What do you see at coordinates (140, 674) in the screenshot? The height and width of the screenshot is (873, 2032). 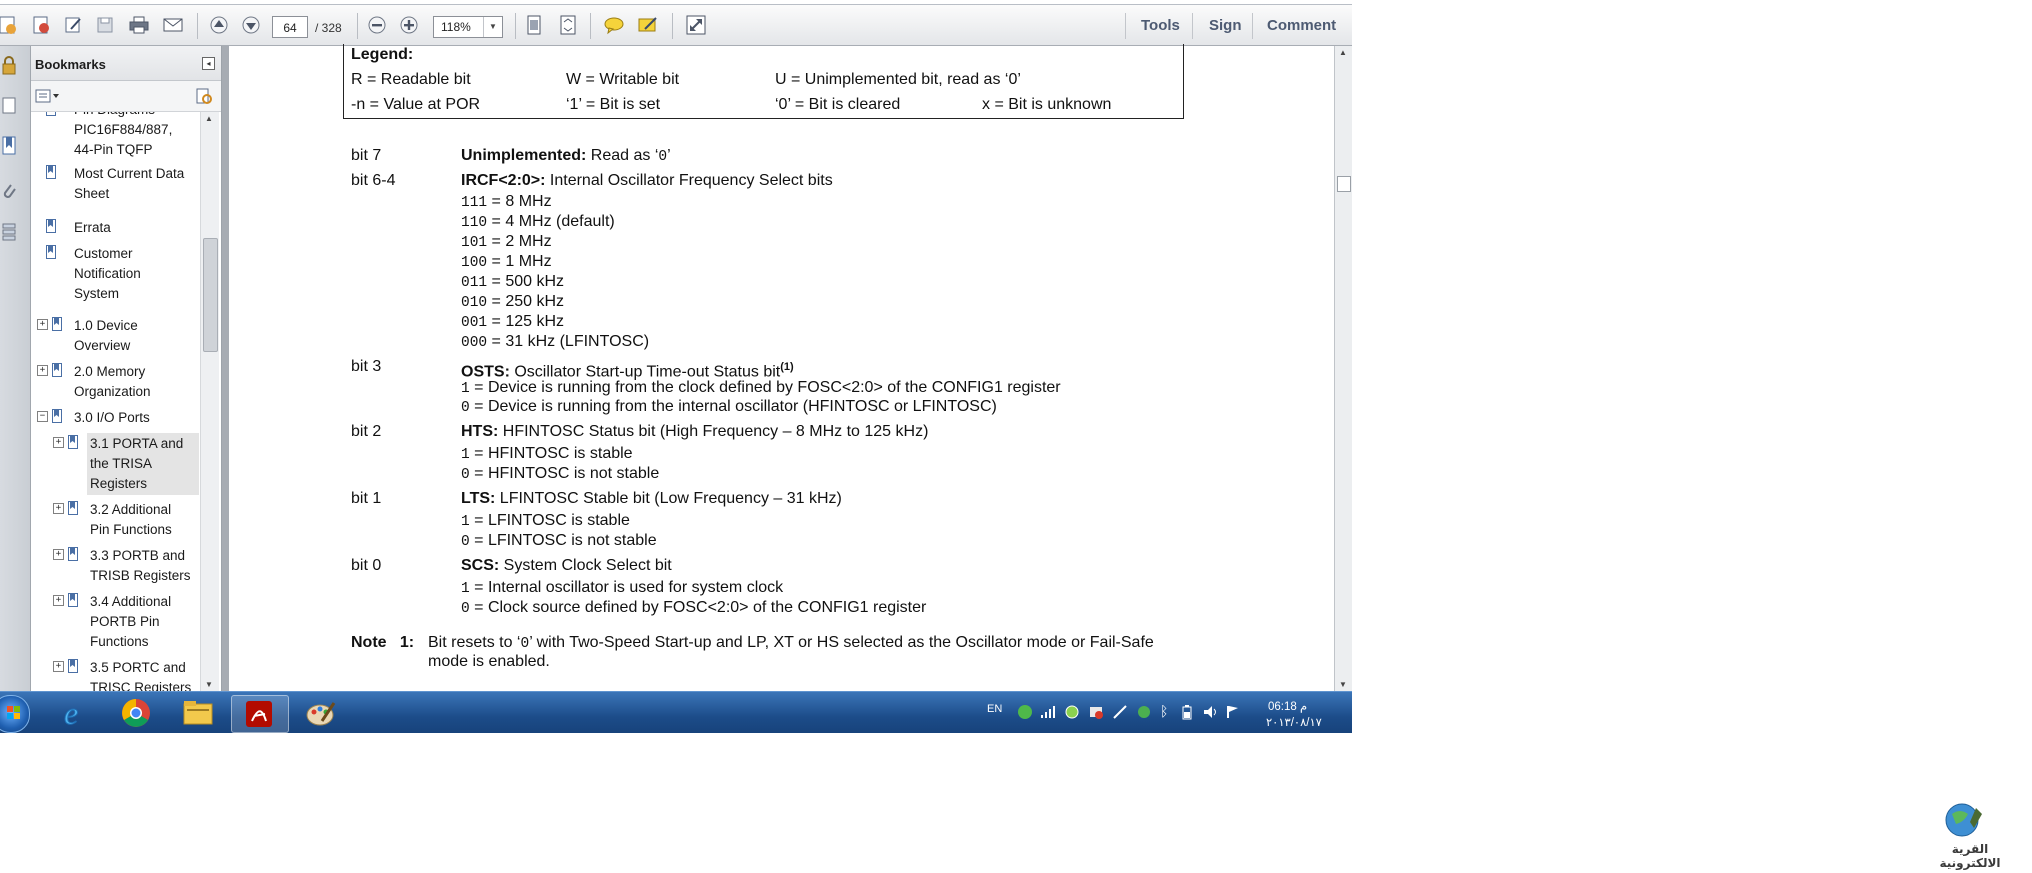 I see `bookmark-item-portc-trisc: 3.5 PORTC and TRISC Registers` at bounding box center [140, 674].